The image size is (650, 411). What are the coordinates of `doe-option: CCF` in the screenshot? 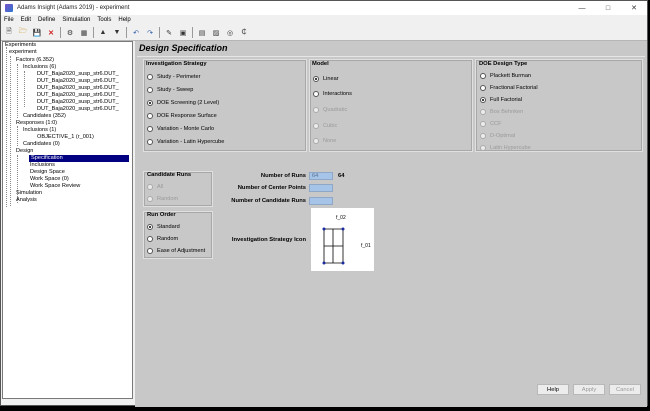 It's located at (491, 124).